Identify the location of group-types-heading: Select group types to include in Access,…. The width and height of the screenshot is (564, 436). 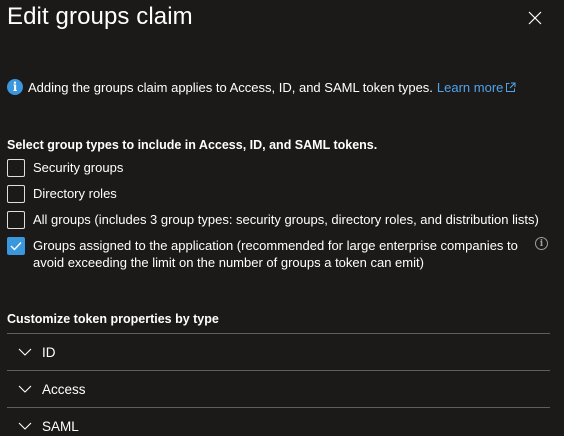
(192, 145).